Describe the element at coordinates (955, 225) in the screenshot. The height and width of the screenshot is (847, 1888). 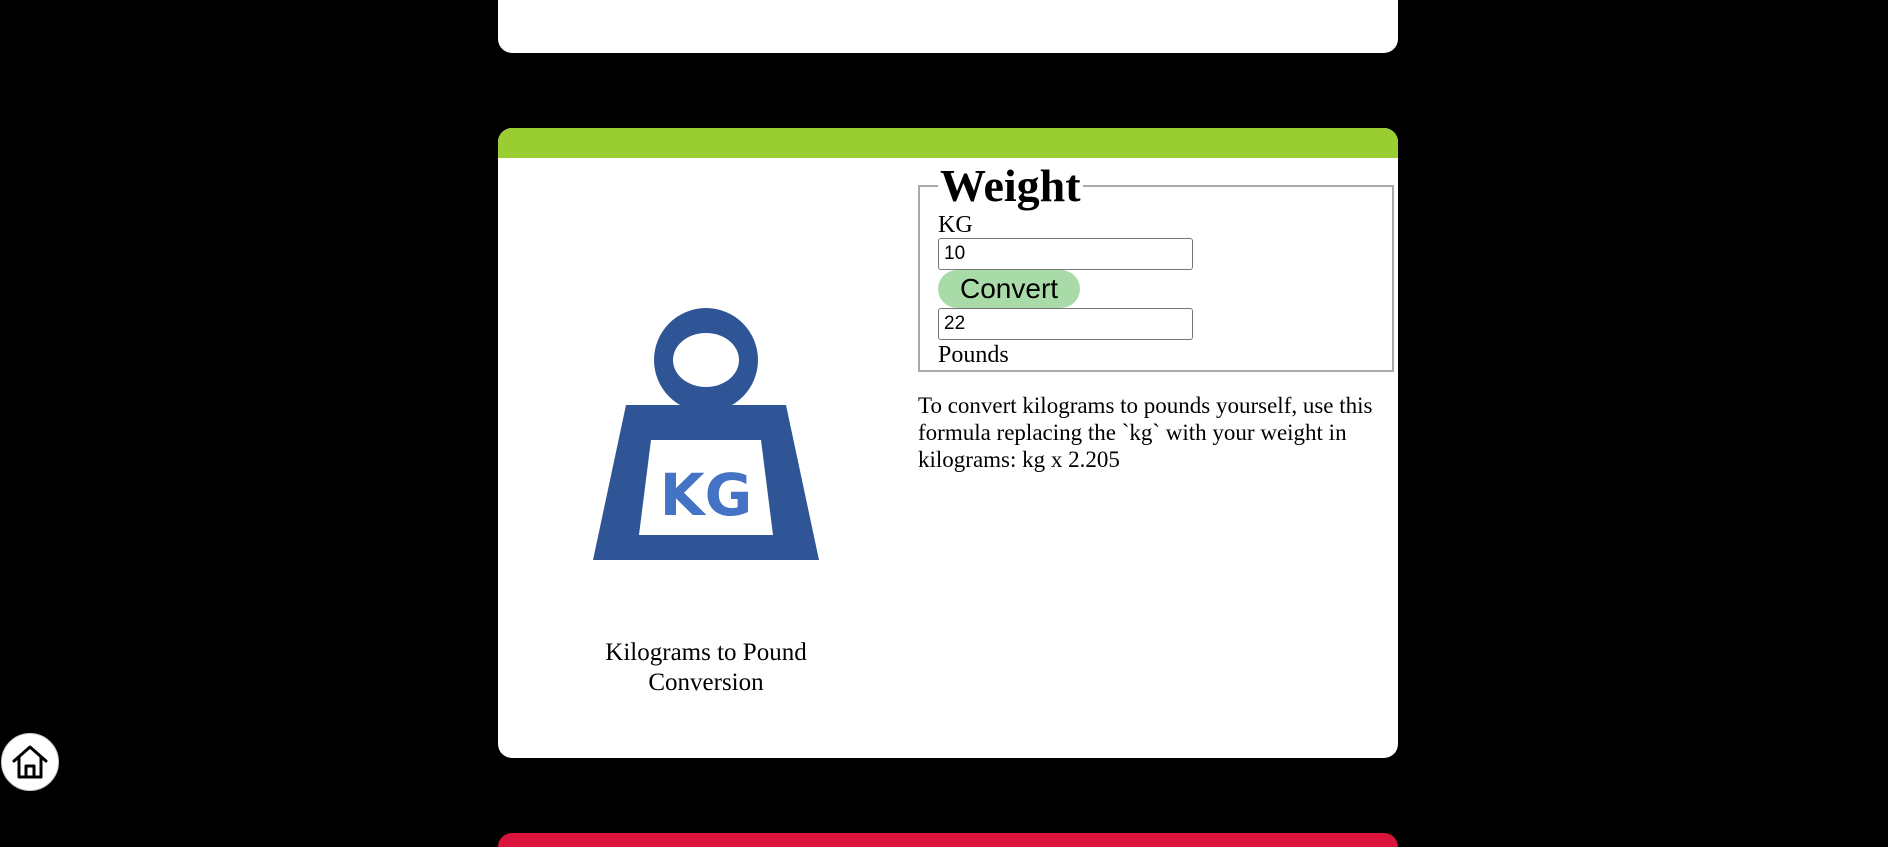
I see `kg-label: KG` at that location.